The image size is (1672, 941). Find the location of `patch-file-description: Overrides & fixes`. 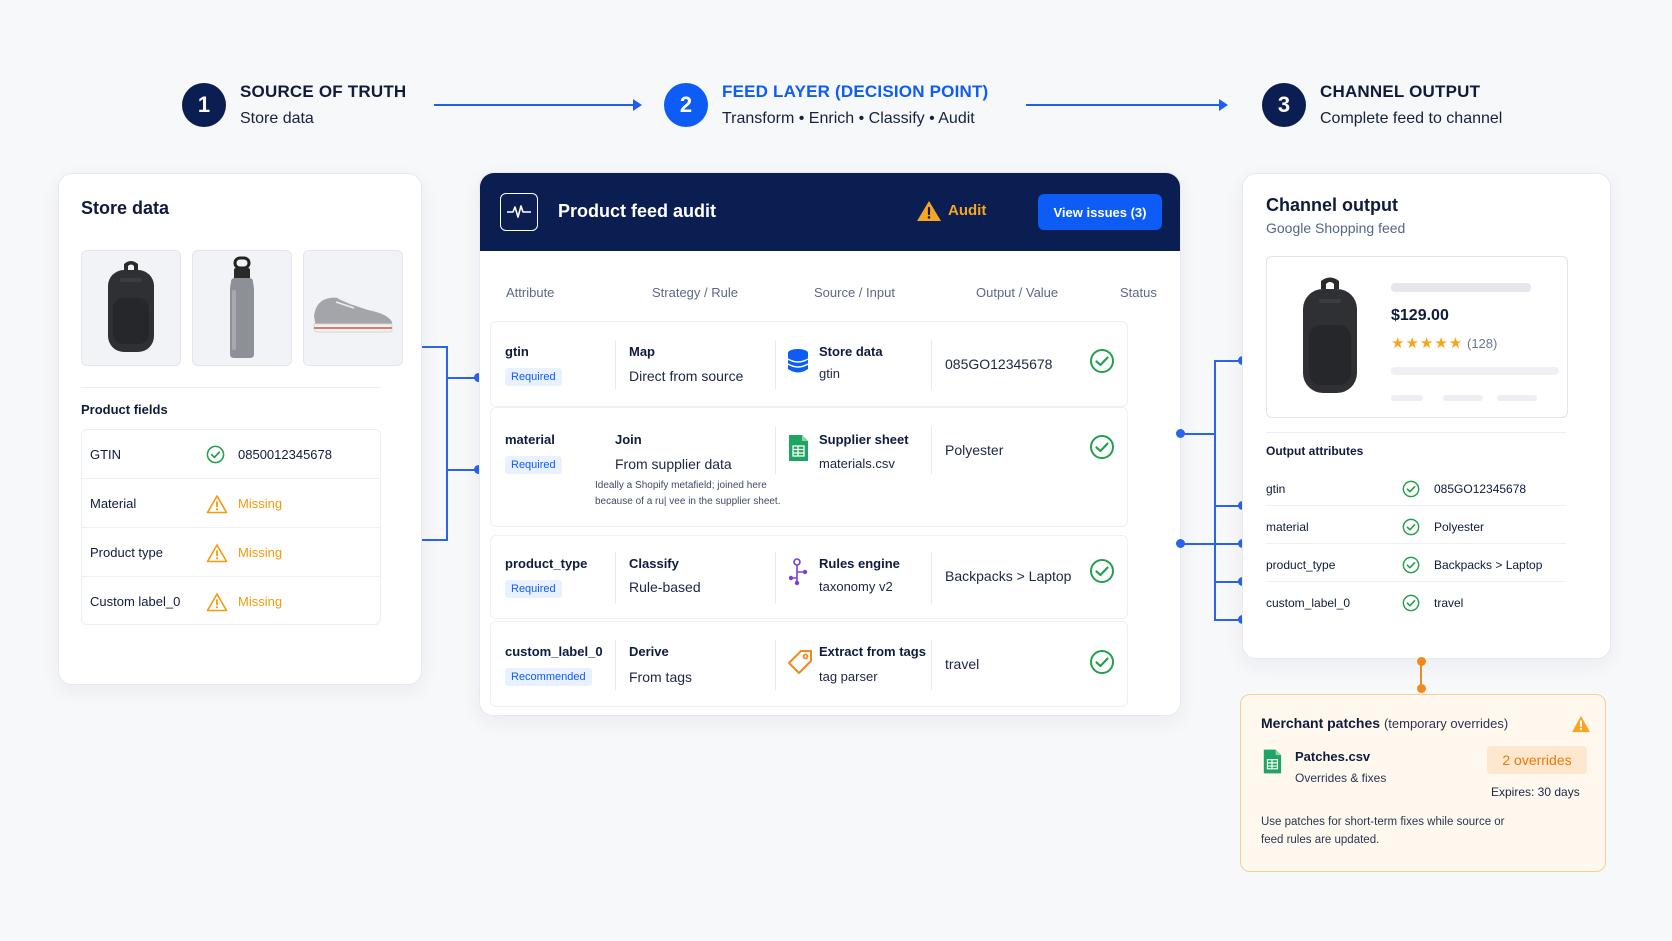

patch-file-description: Overrides & fixes is located at coordinates (1341, 778).